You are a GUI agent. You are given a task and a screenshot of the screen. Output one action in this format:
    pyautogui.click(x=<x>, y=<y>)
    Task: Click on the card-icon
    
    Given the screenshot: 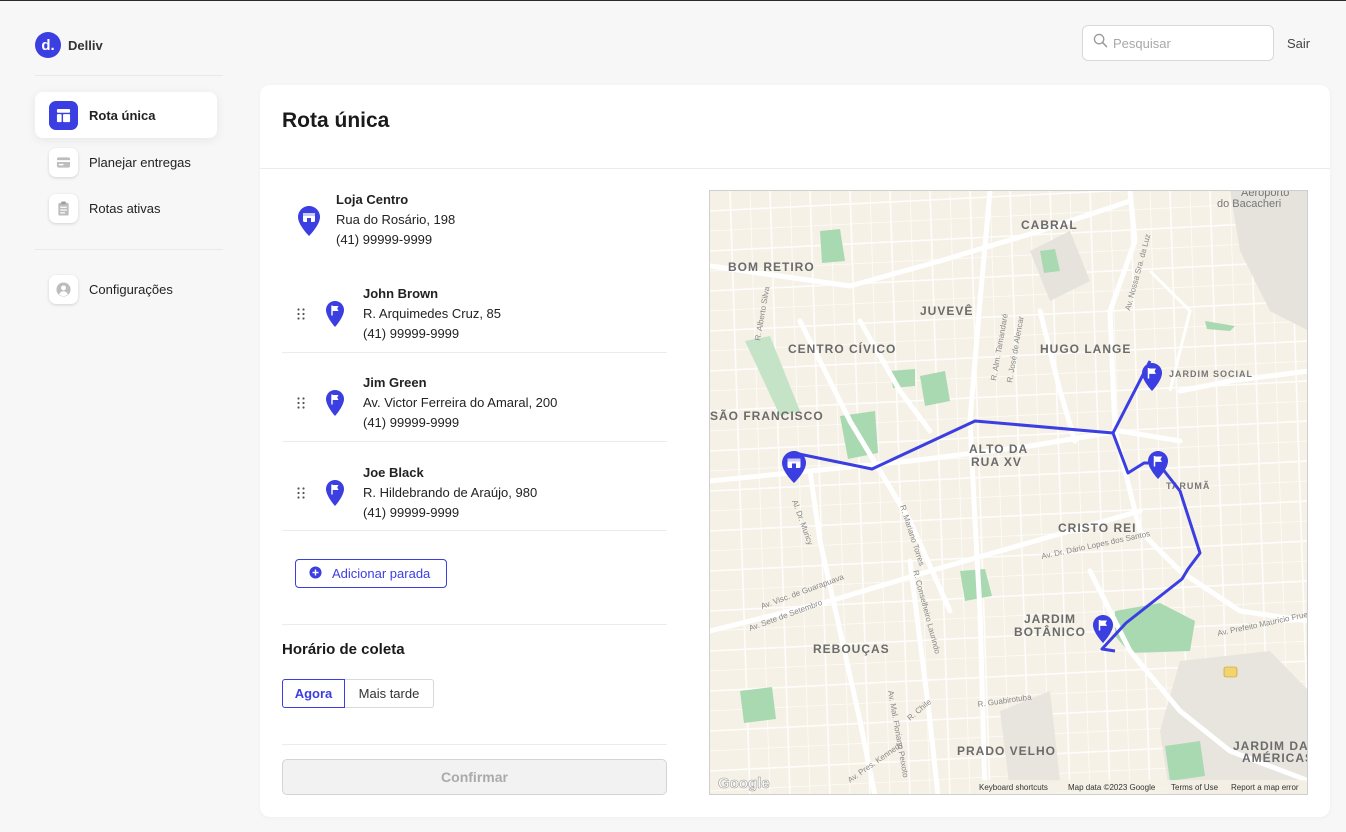 What is the action you would take?
    pyautogui.click(x=63, y=162)
    